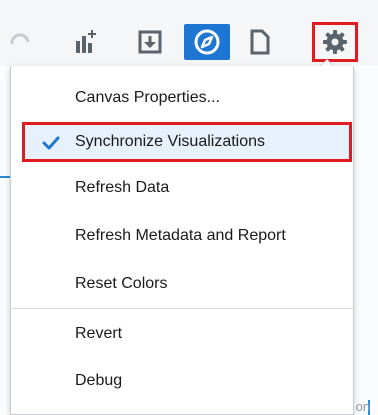 This screenshot has height=415, width=378. I want to click on menu-item-reset-colors: Reset Colors, so click(182, 284).